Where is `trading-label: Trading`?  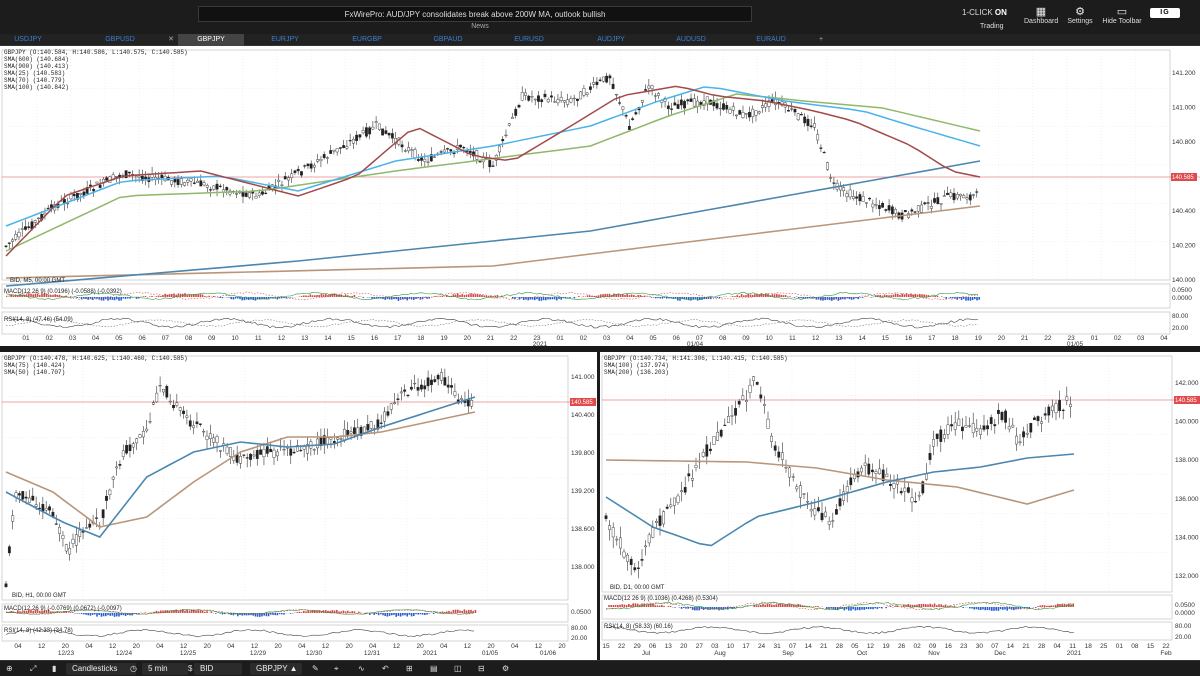
trading-label: Trading is located at coordinates (991, 26).